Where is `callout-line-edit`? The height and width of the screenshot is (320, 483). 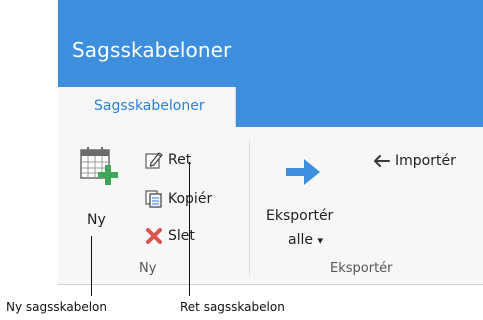
callout-line-edit is located at coordinates (189, 229).